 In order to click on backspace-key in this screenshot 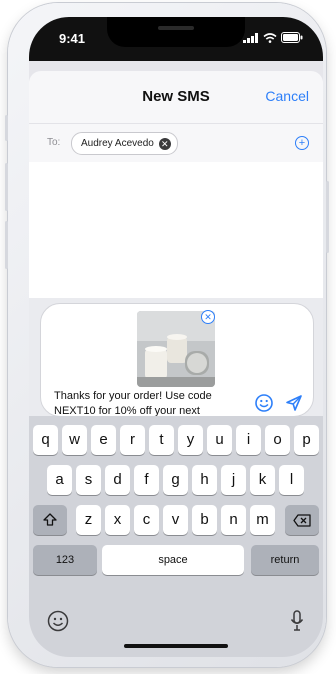, I will do `click(302, 520)`.